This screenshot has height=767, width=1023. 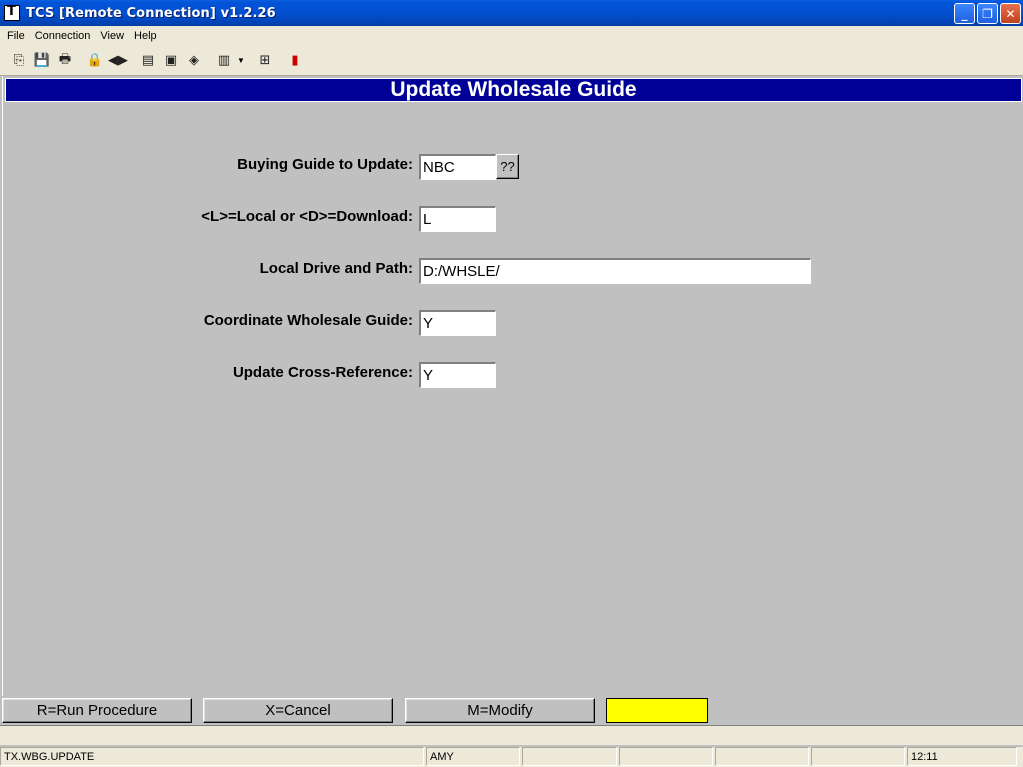 I want to click on toolbar: ⎘ 💾 🖶 🔒 ◀▶ ▤ ▣ ◈ ▥ ▼ ⊞ ▮, so click(x=511, y=61).